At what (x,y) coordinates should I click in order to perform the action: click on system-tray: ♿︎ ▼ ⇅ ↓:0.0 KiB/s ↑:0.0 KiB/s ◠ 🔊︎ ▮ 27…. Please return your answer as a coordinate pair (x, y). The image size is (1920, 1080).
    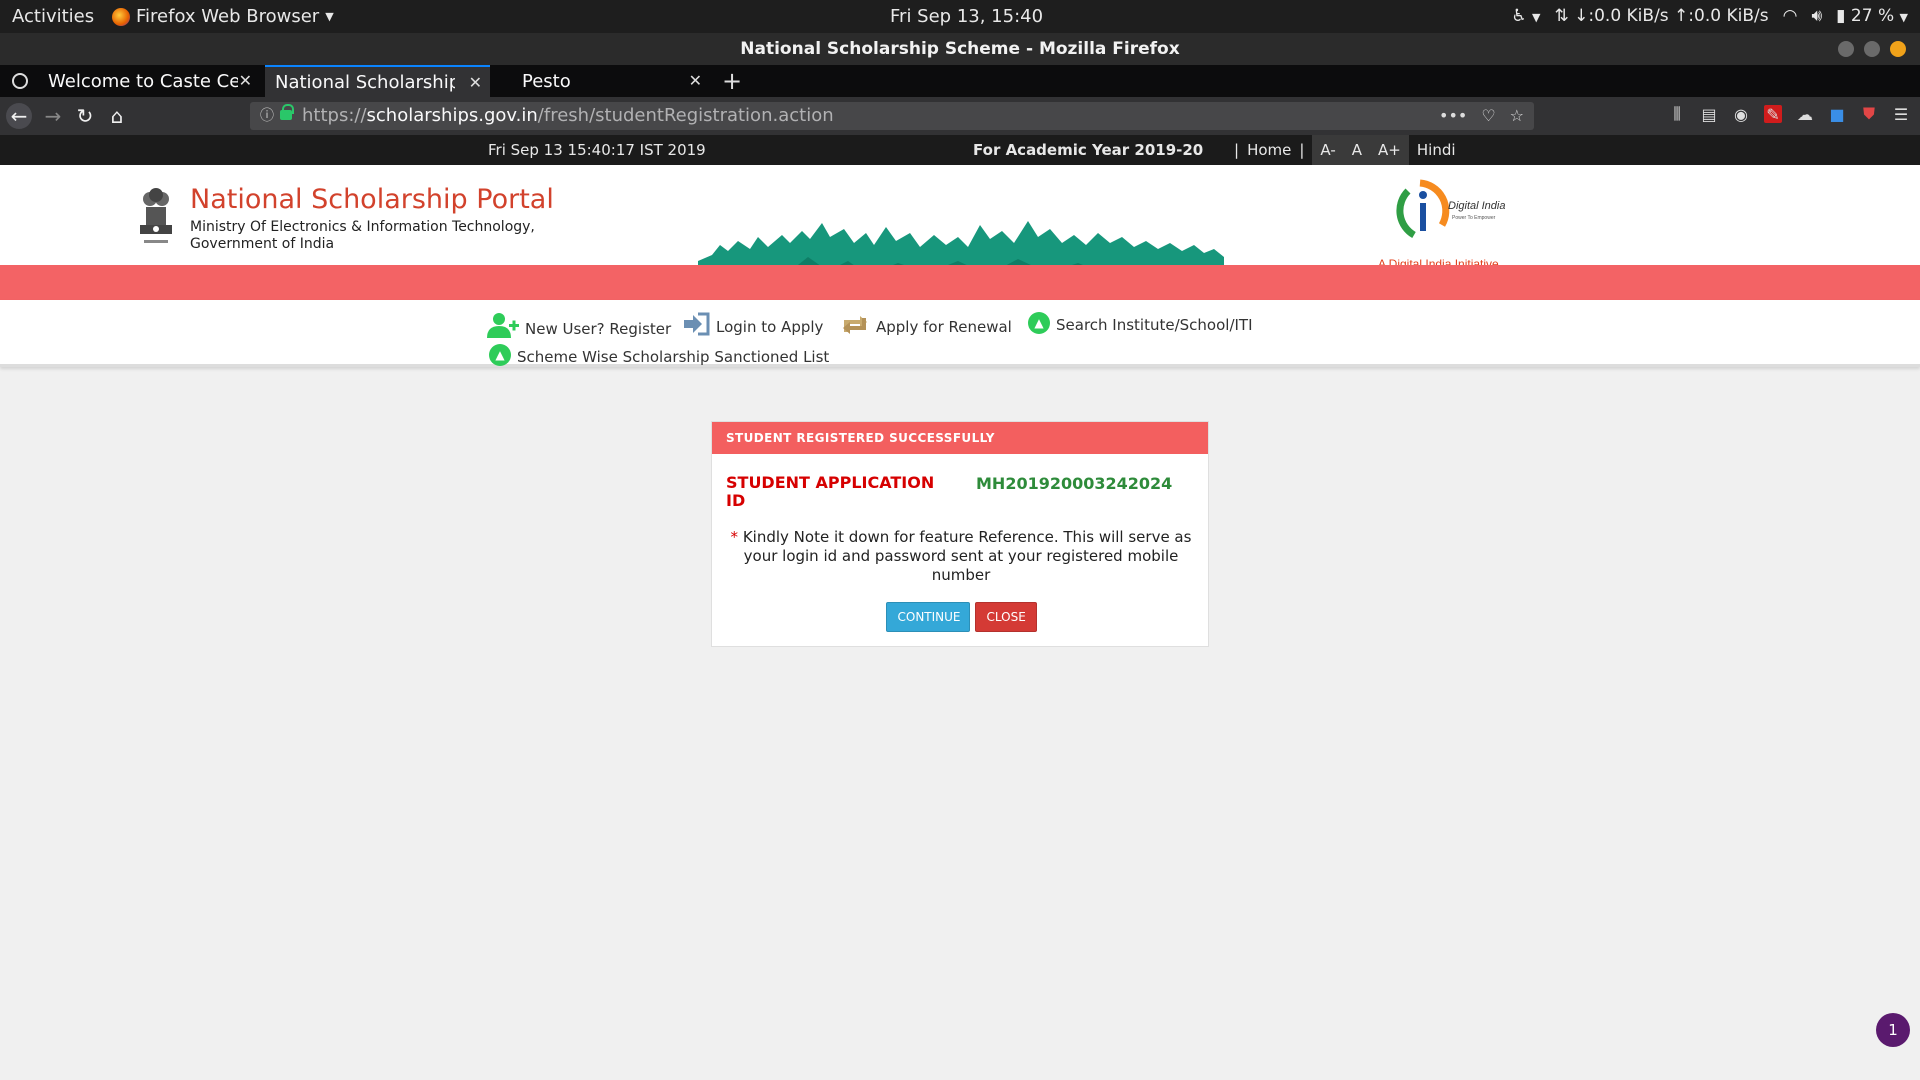
    Looking at the image, I should click on (1709, 16).